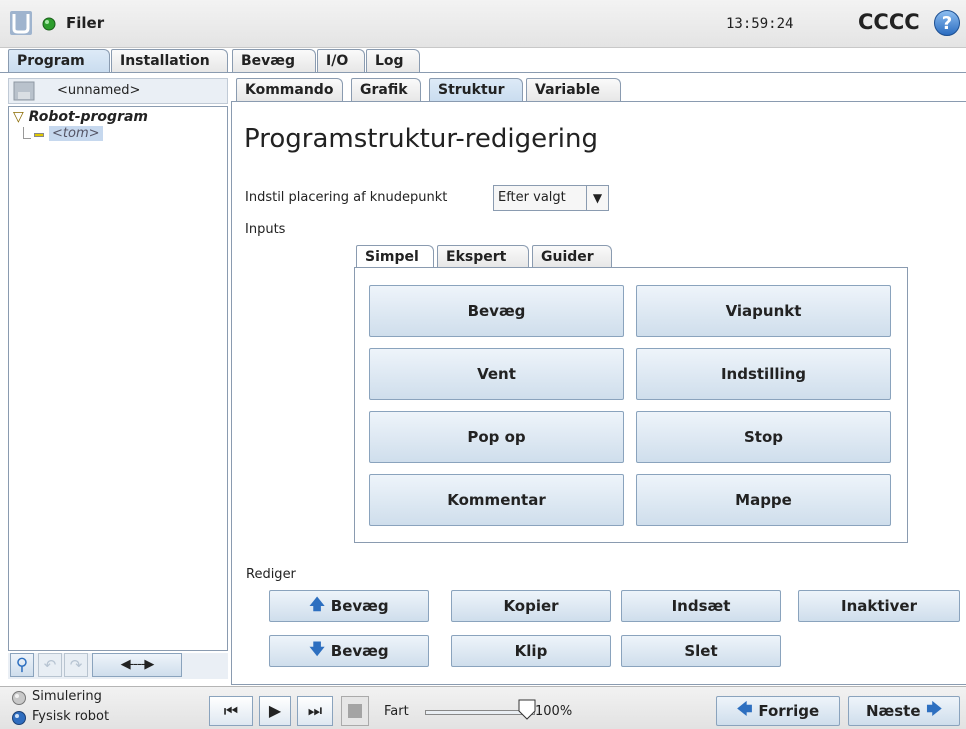  I want to click on physical-robot-radio-icon, so click(19, 718).